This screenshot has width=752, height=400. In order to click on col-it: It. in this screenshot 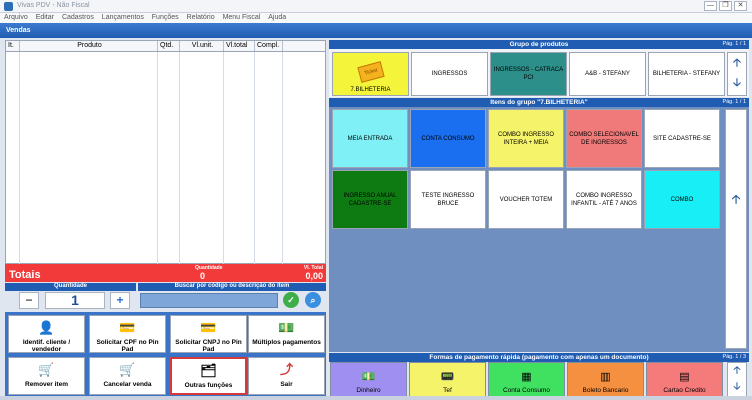, I will do `click(13, 46)`.